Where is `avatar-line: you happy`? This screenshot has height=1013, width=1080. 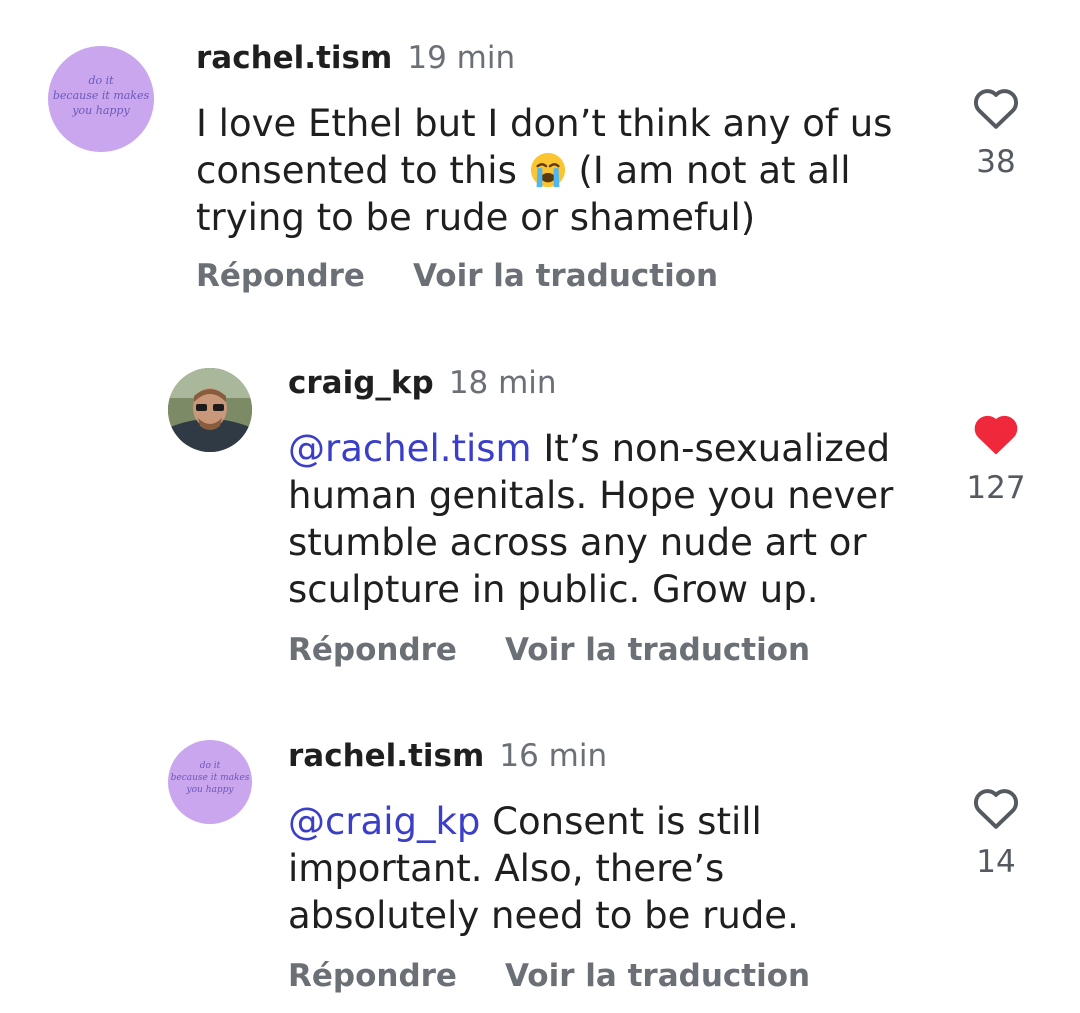 avatar-line: you happy is located at coordinates (210, 790).